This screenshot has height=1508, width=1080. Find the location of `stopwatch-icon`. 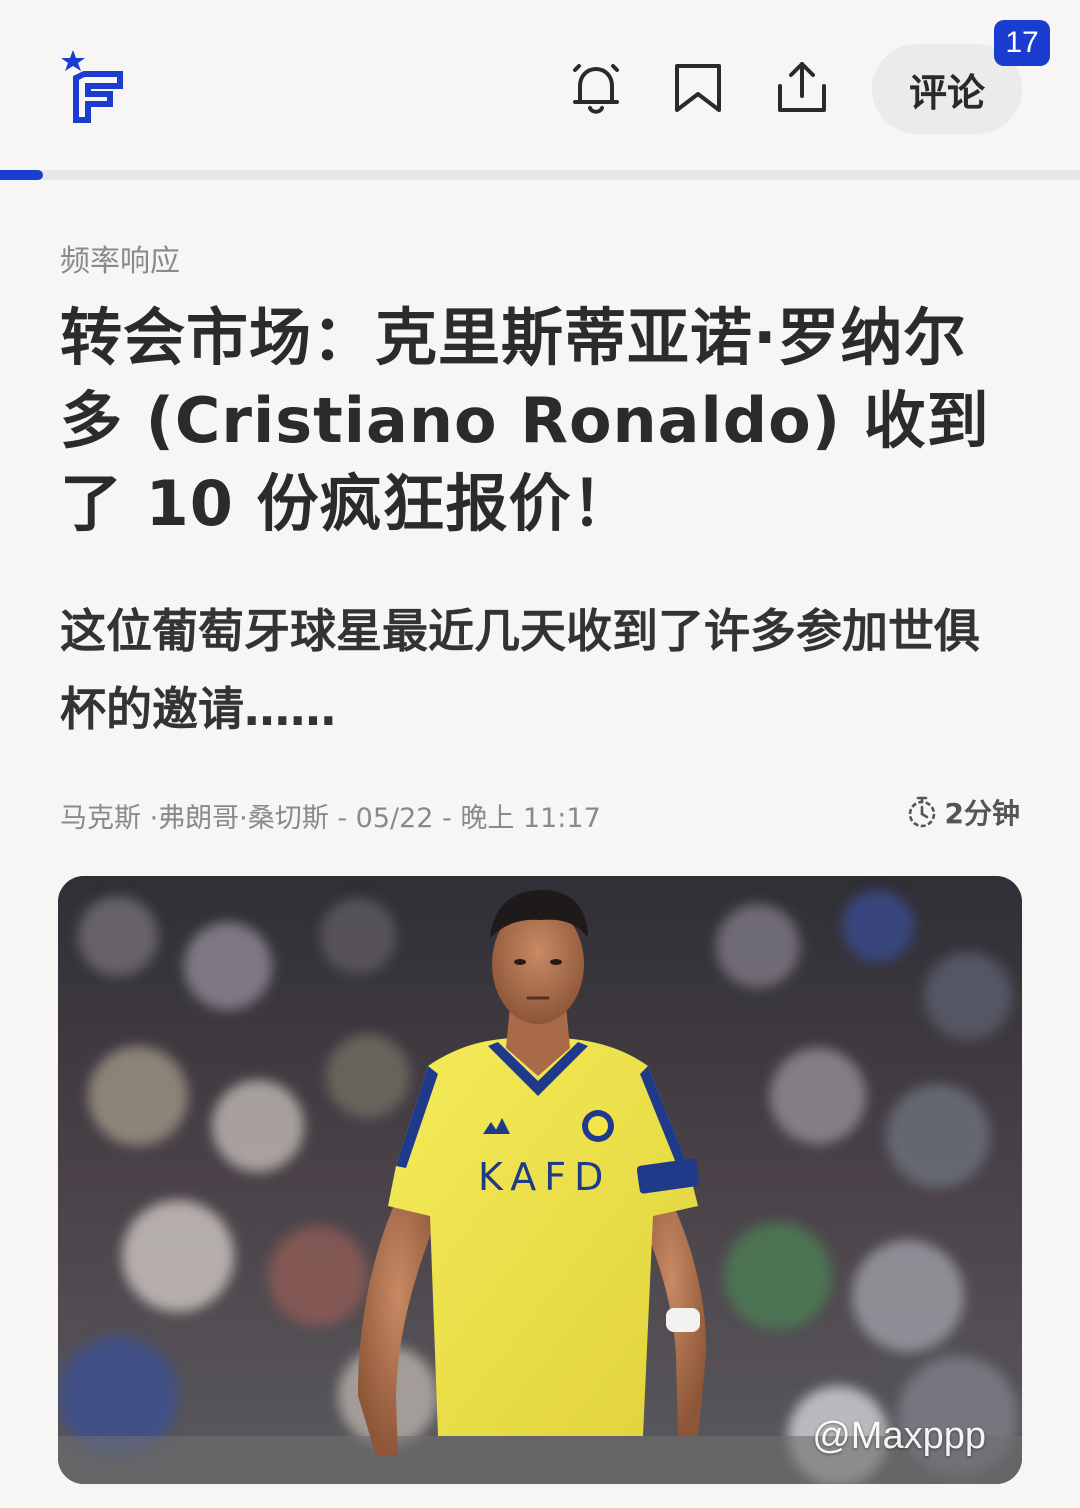

stopwatch-icon is located at coordinates (921, 812).